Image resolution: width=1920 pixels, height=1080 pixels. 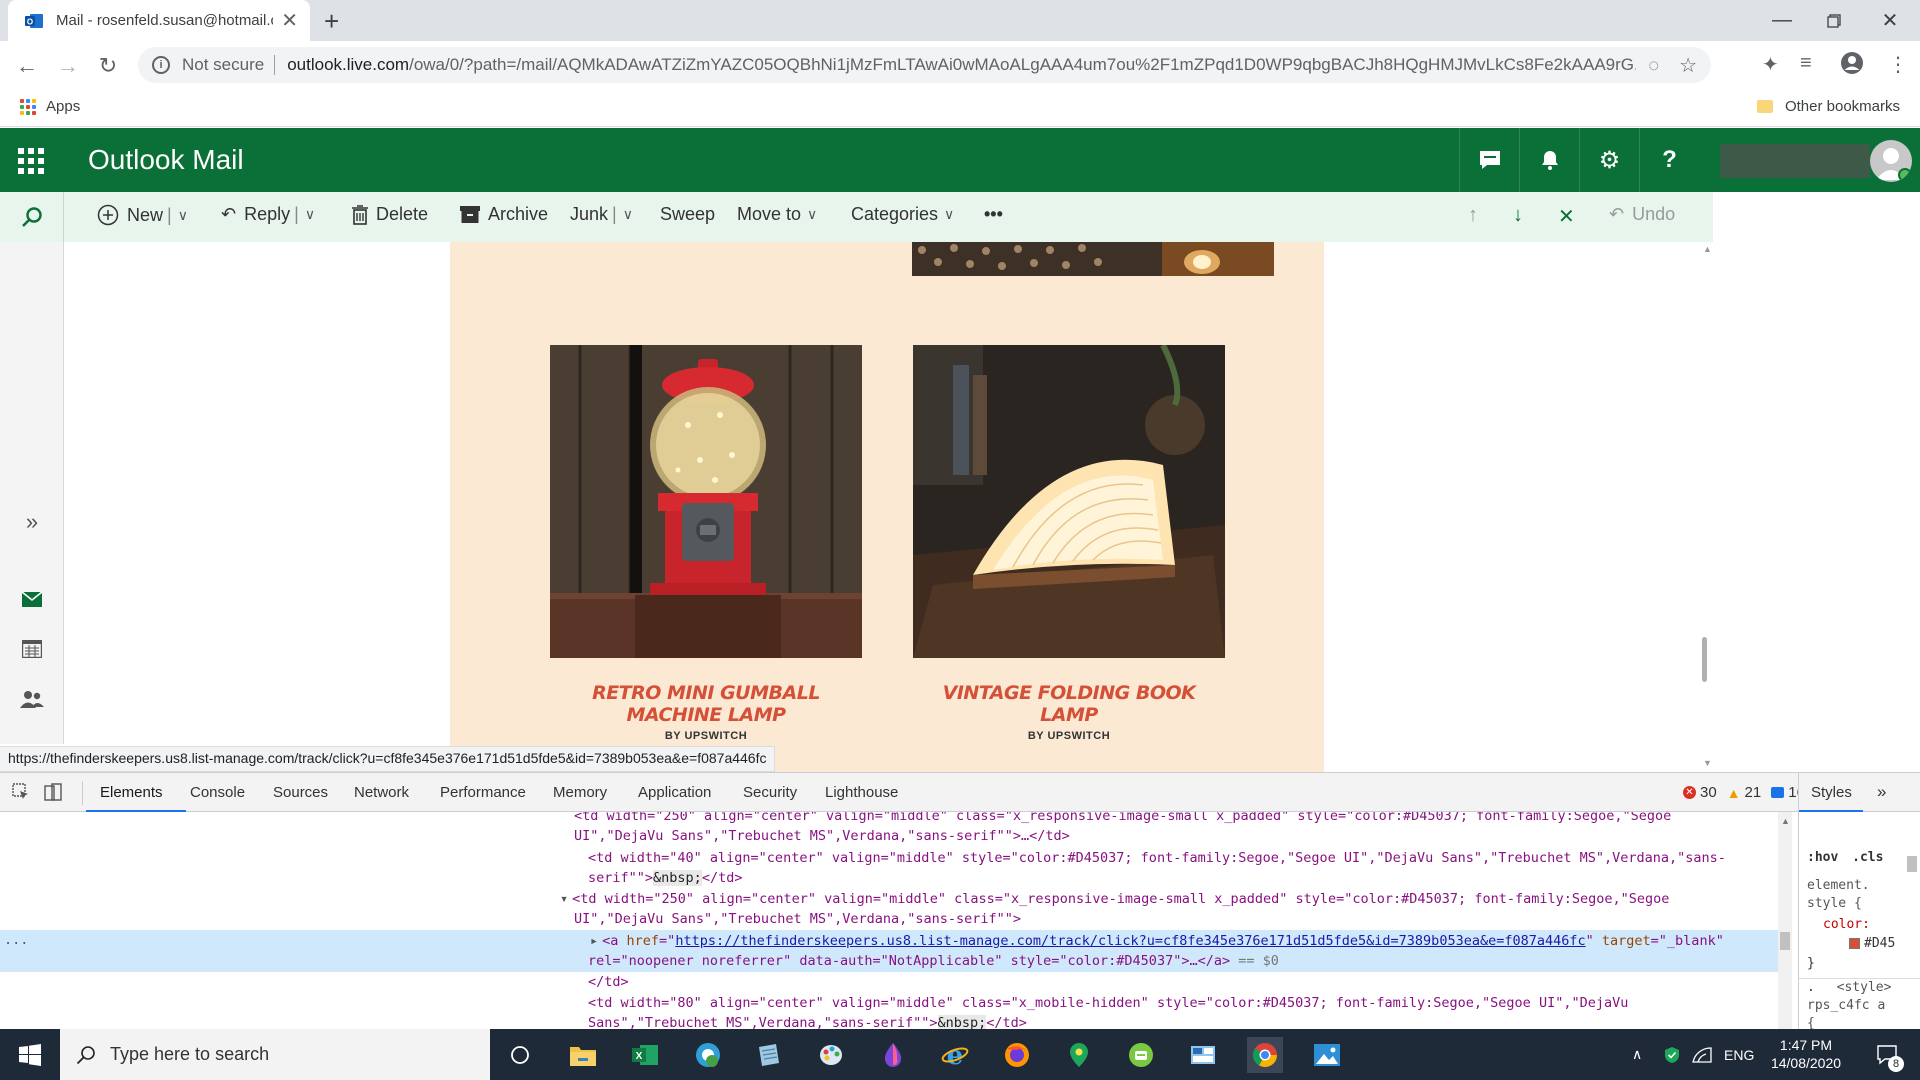 What do you see at coordinates (1828, 106) in the screenshot?
I see `other-bookmarks: Other bookmarks` at bounding box center [1828, 106].